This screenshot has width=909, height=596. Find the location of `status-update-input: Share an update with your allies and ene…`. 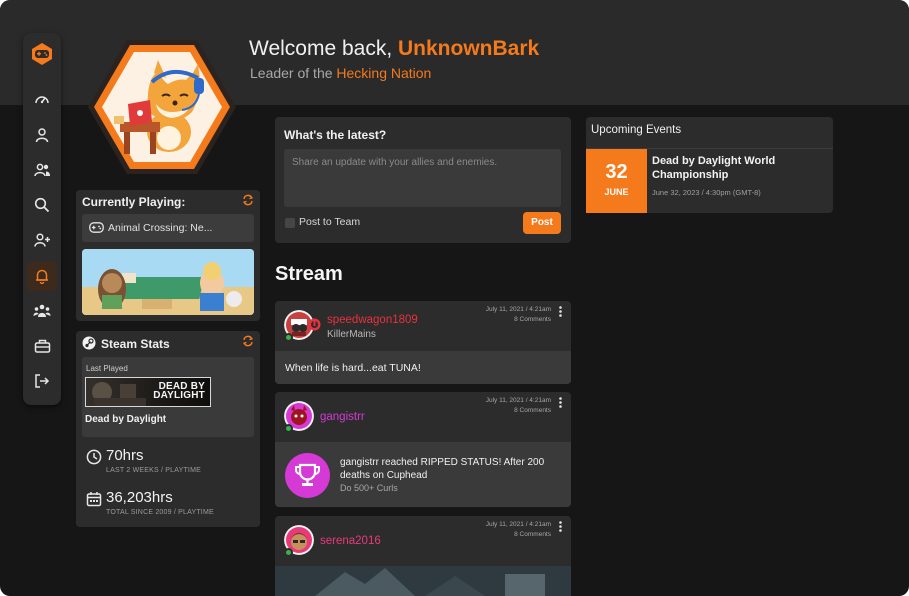

status-update-input: Share an update with your allies and ene… is located at coordinates (422, 178).